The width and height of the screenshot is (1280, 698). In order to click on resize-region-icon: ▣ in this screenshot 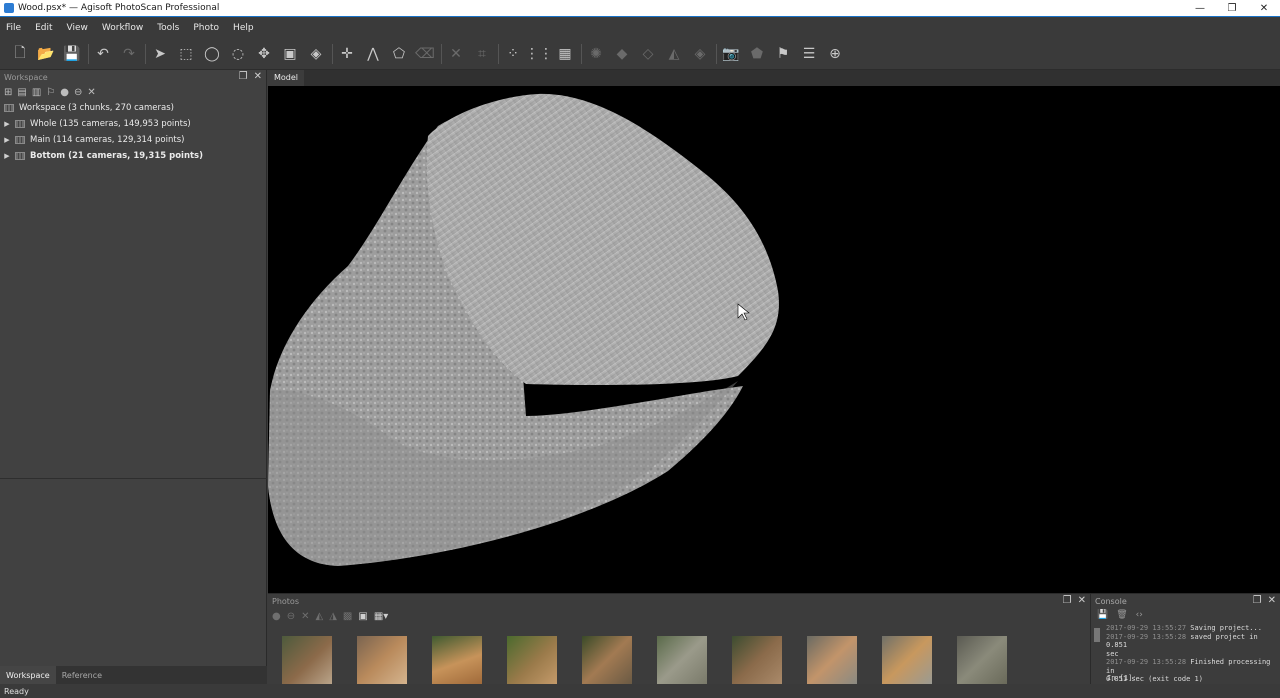, I will do `click(290, 54)`.